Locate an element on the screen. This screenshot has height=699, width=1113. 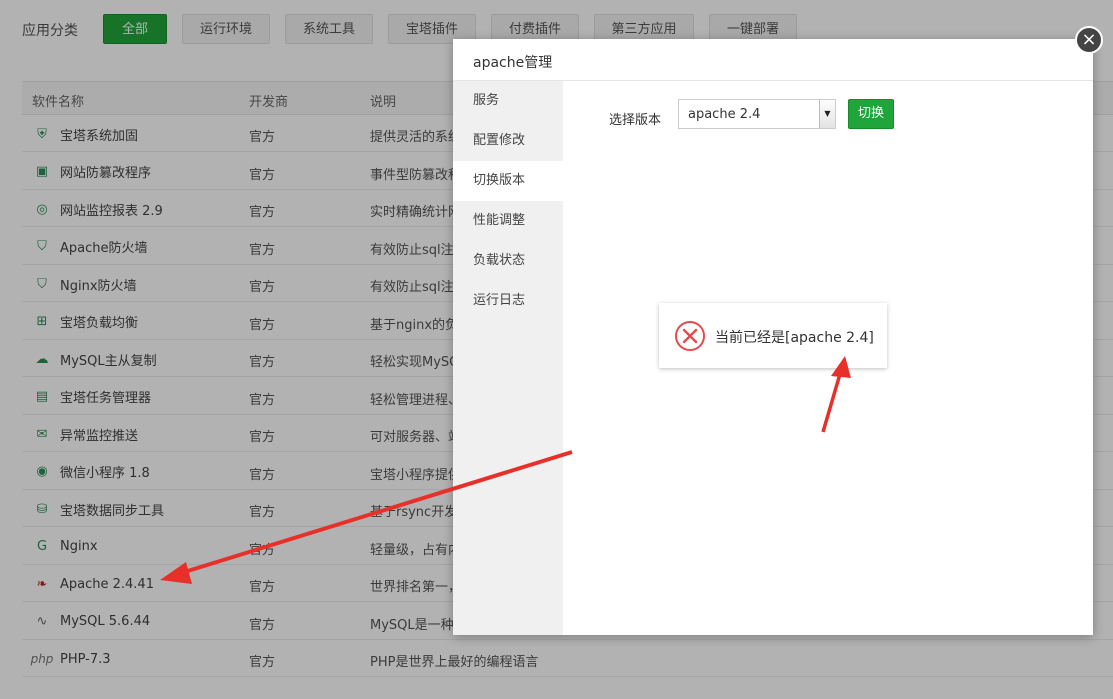
toast-message: 当前已经是[apache 2.4] is located at coordinates (794, 338).